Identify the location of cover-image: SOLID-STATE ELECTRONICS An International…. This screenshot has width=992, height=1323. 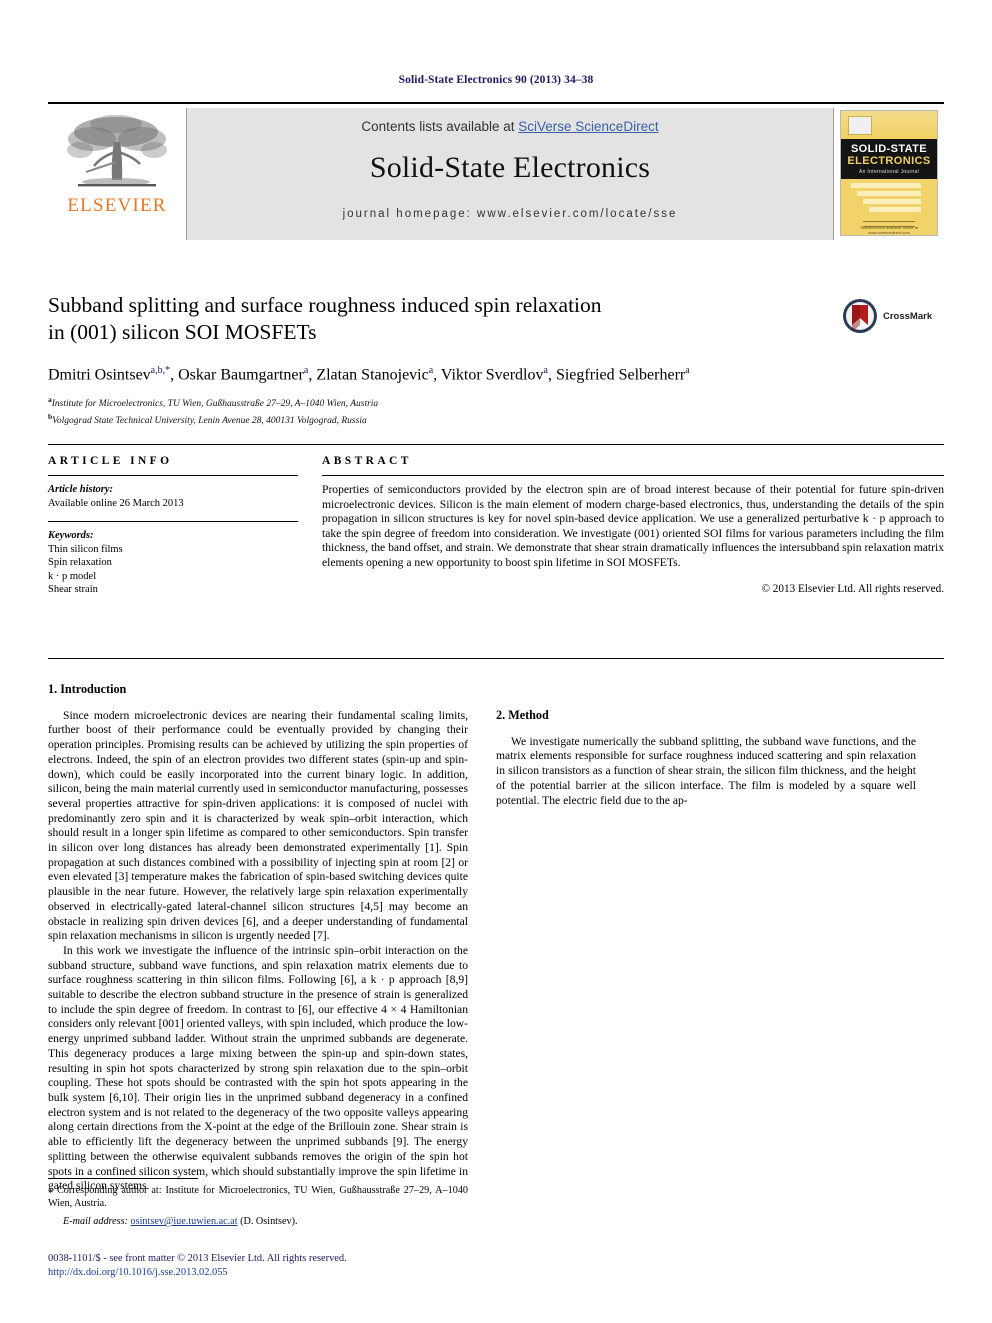
(889, 173).